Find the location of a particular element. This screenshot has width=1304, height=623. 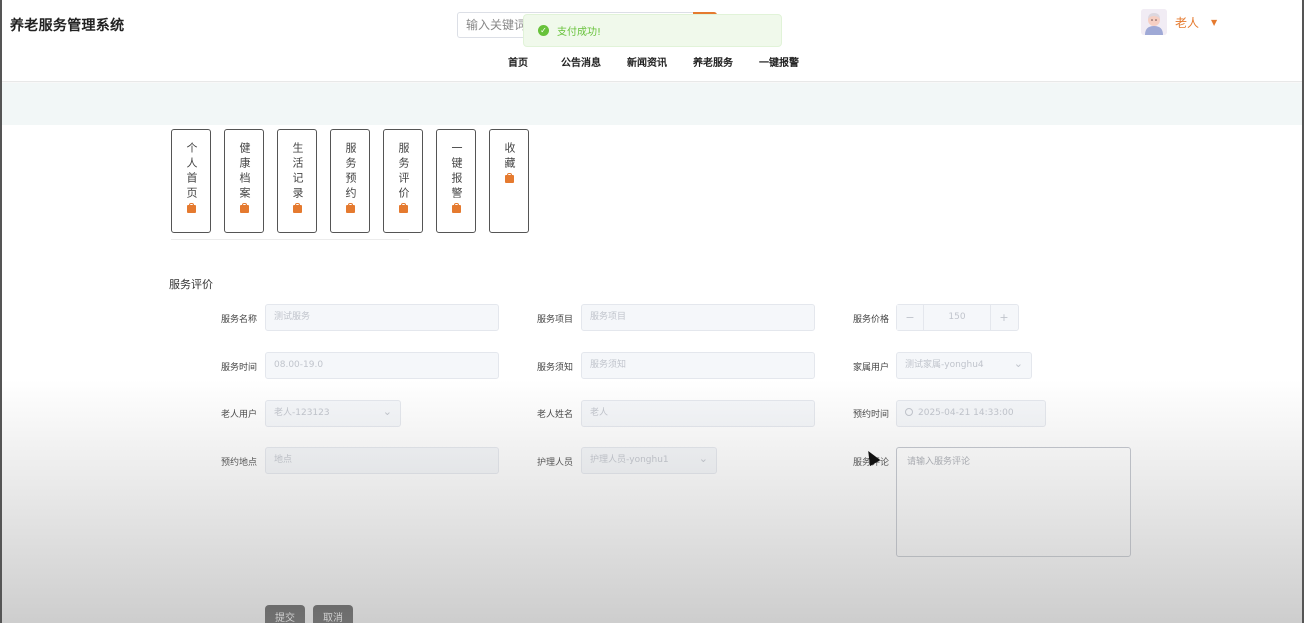

user-center-menu: 个人首页 健康档案 生活记录 服务预约 服务评价 一键报警 收藏 is located at coordinates (356, 181).